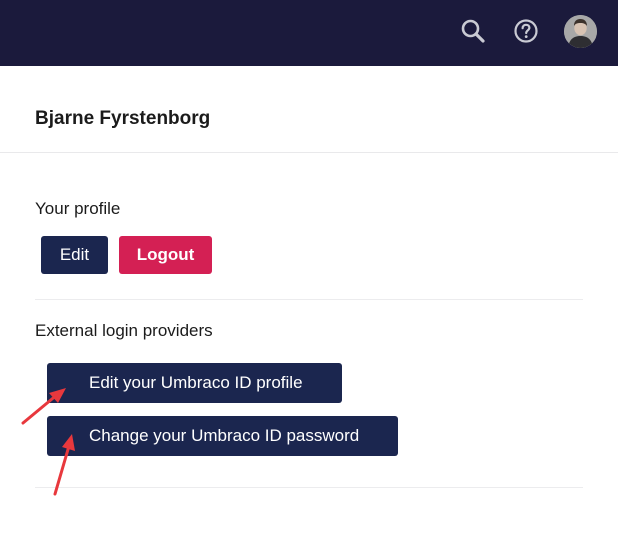  I want to click on user-avatar, so click(580, 31).